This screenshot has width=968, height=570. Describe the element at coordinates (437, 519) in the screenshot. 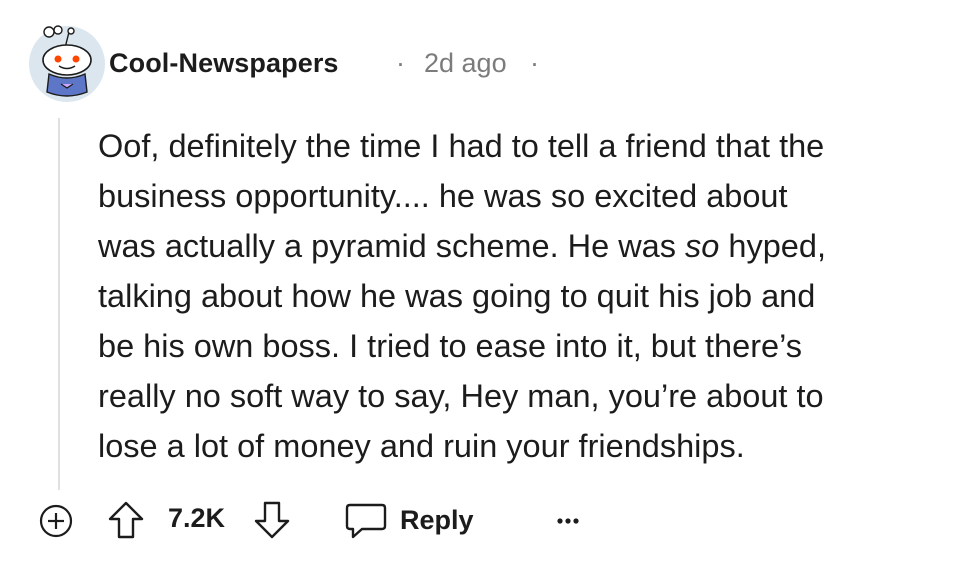

I see `reply-label: Reply` at that location.